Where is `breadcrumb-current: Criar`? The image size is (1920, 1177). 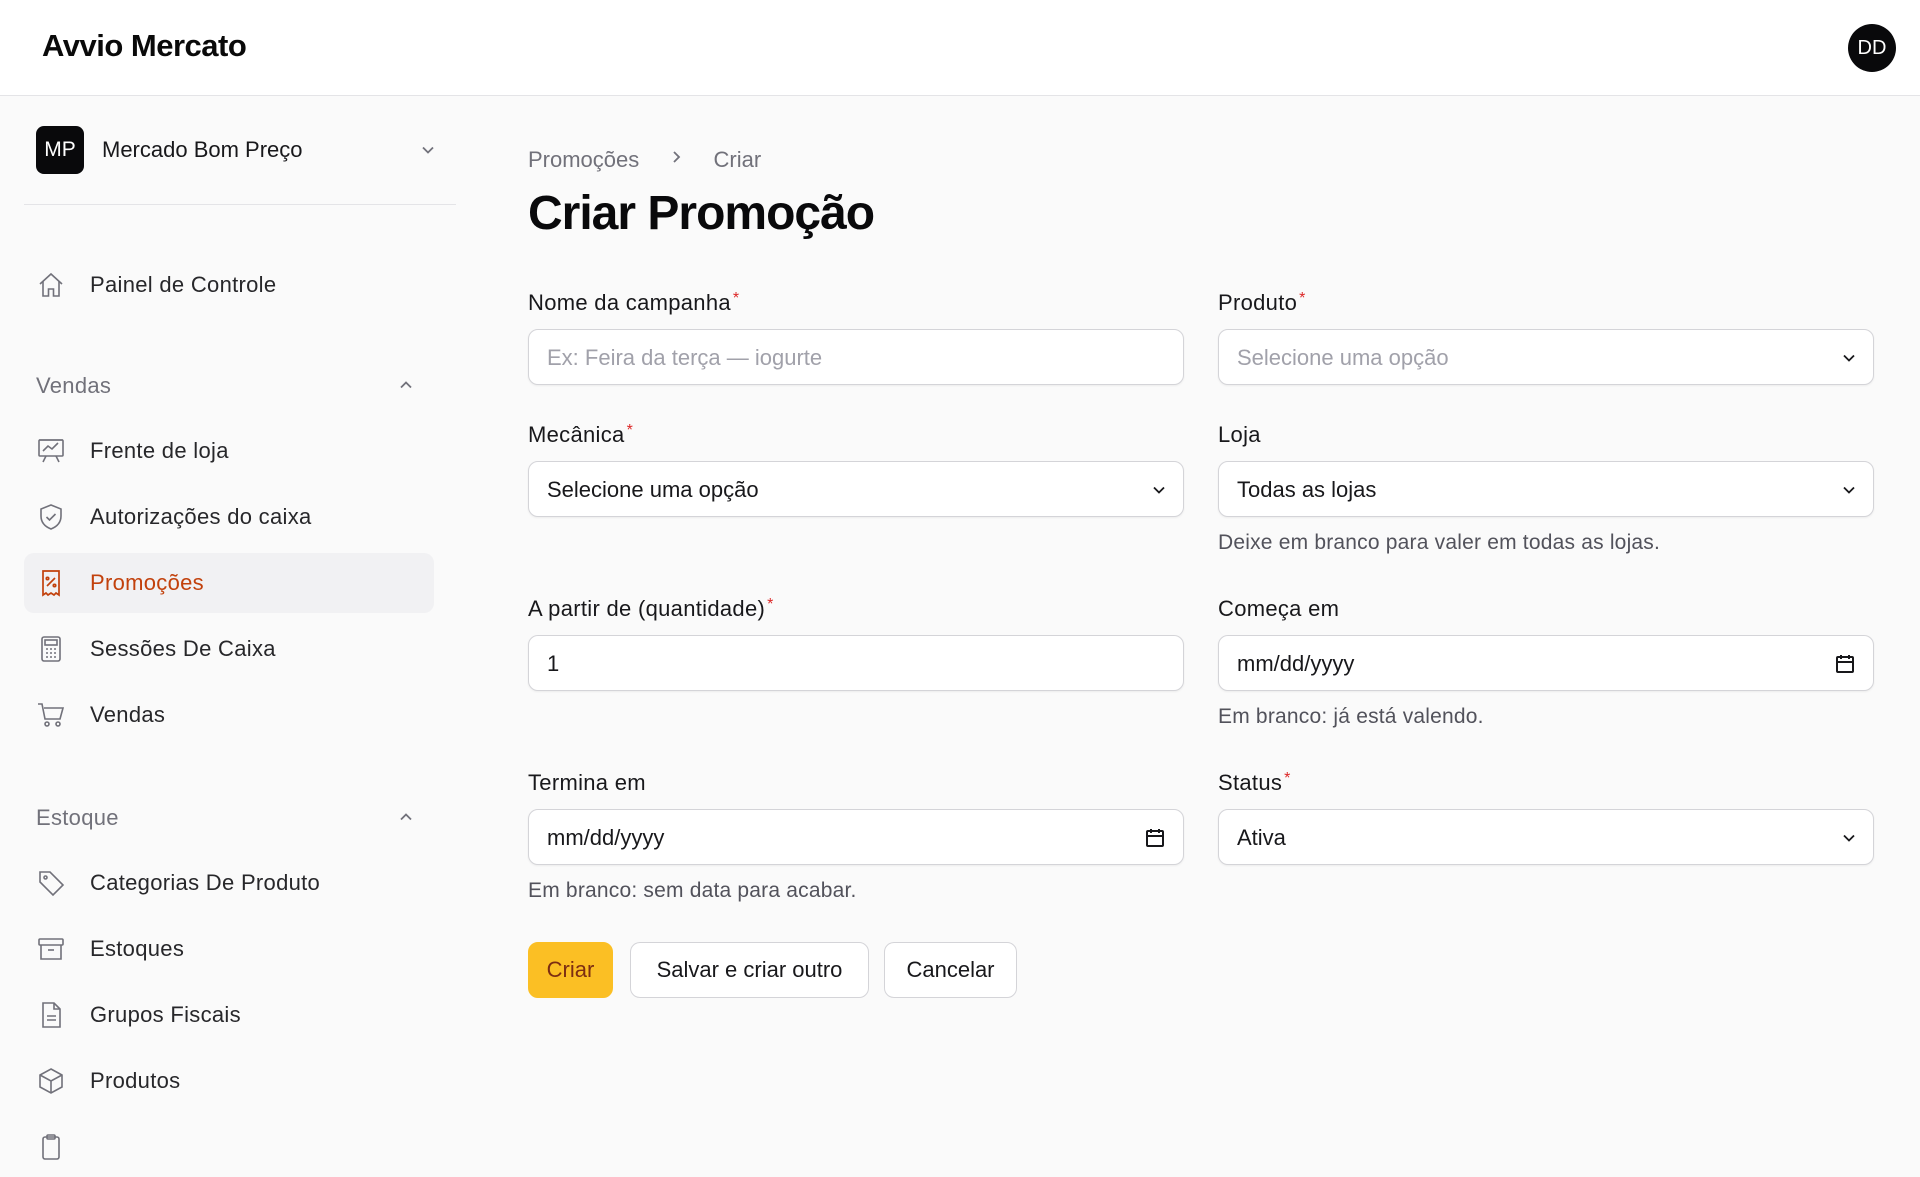 breadcrumb-current: Criar is located at coordinates (737, 160).